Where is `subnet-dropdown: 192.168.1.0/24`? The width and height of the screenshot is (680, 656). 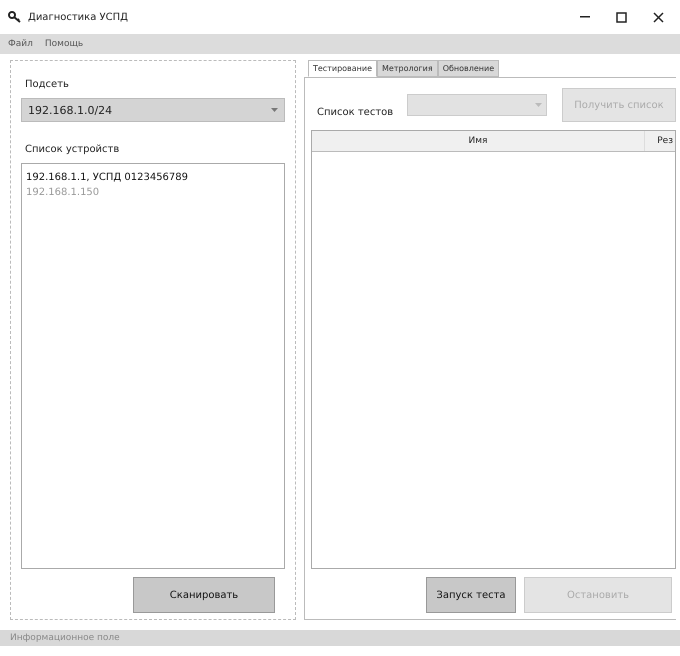
subnet-dropdown: 192.168.1.0/24 is located at coordinates (153, 110).